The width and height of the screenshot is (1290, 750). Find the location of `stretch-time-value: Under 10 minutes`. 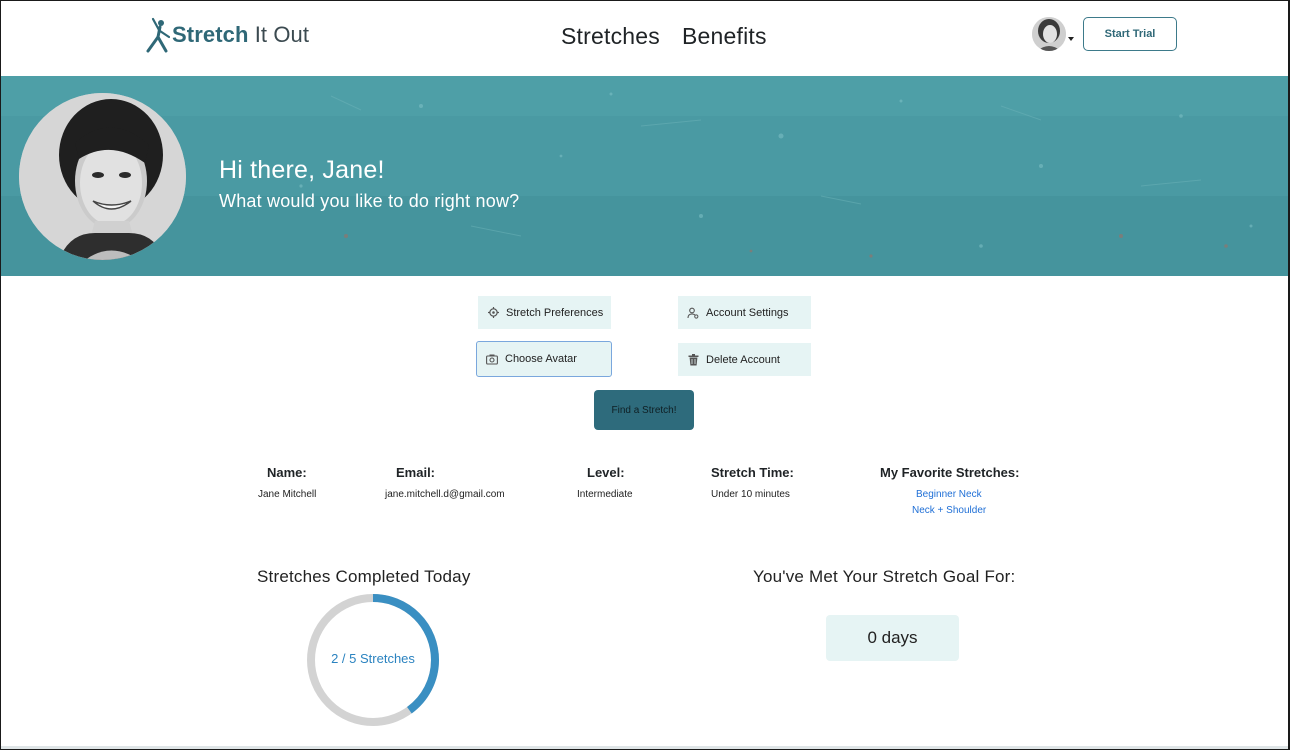

stretch-time-value: Under 10 minutes is located at coordinates (750, 494).